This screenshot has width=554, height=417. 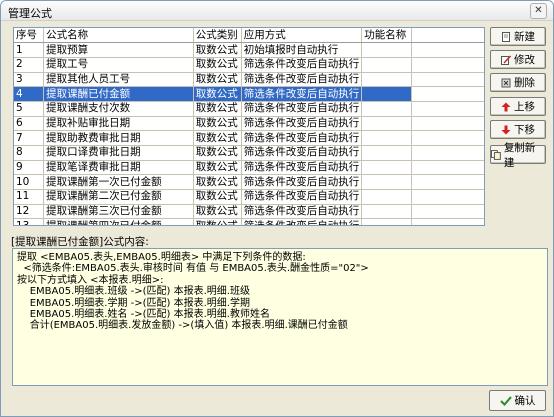 I want to click on formula-content-line: EMBA05.明细表.姓名 ->(匹配) 本报表.明细.教师姓名, so click(x=143, y=315).